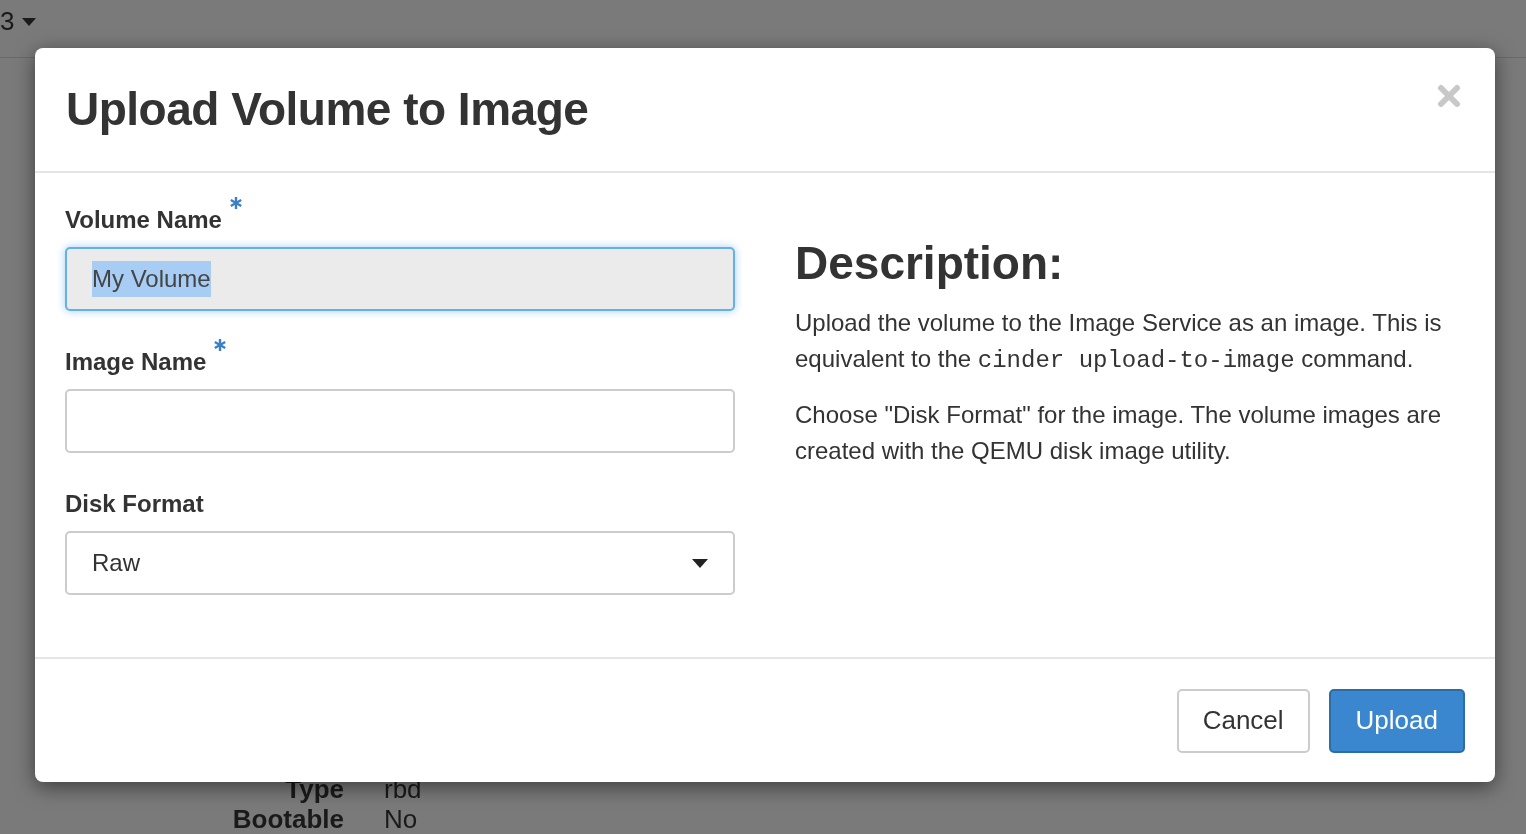 This screenshot has width=1526, height=834. What do you see at coordinates (930, 263) in the screenshot?
I see `description-heading: Description:` at bounding box center [930, 263].